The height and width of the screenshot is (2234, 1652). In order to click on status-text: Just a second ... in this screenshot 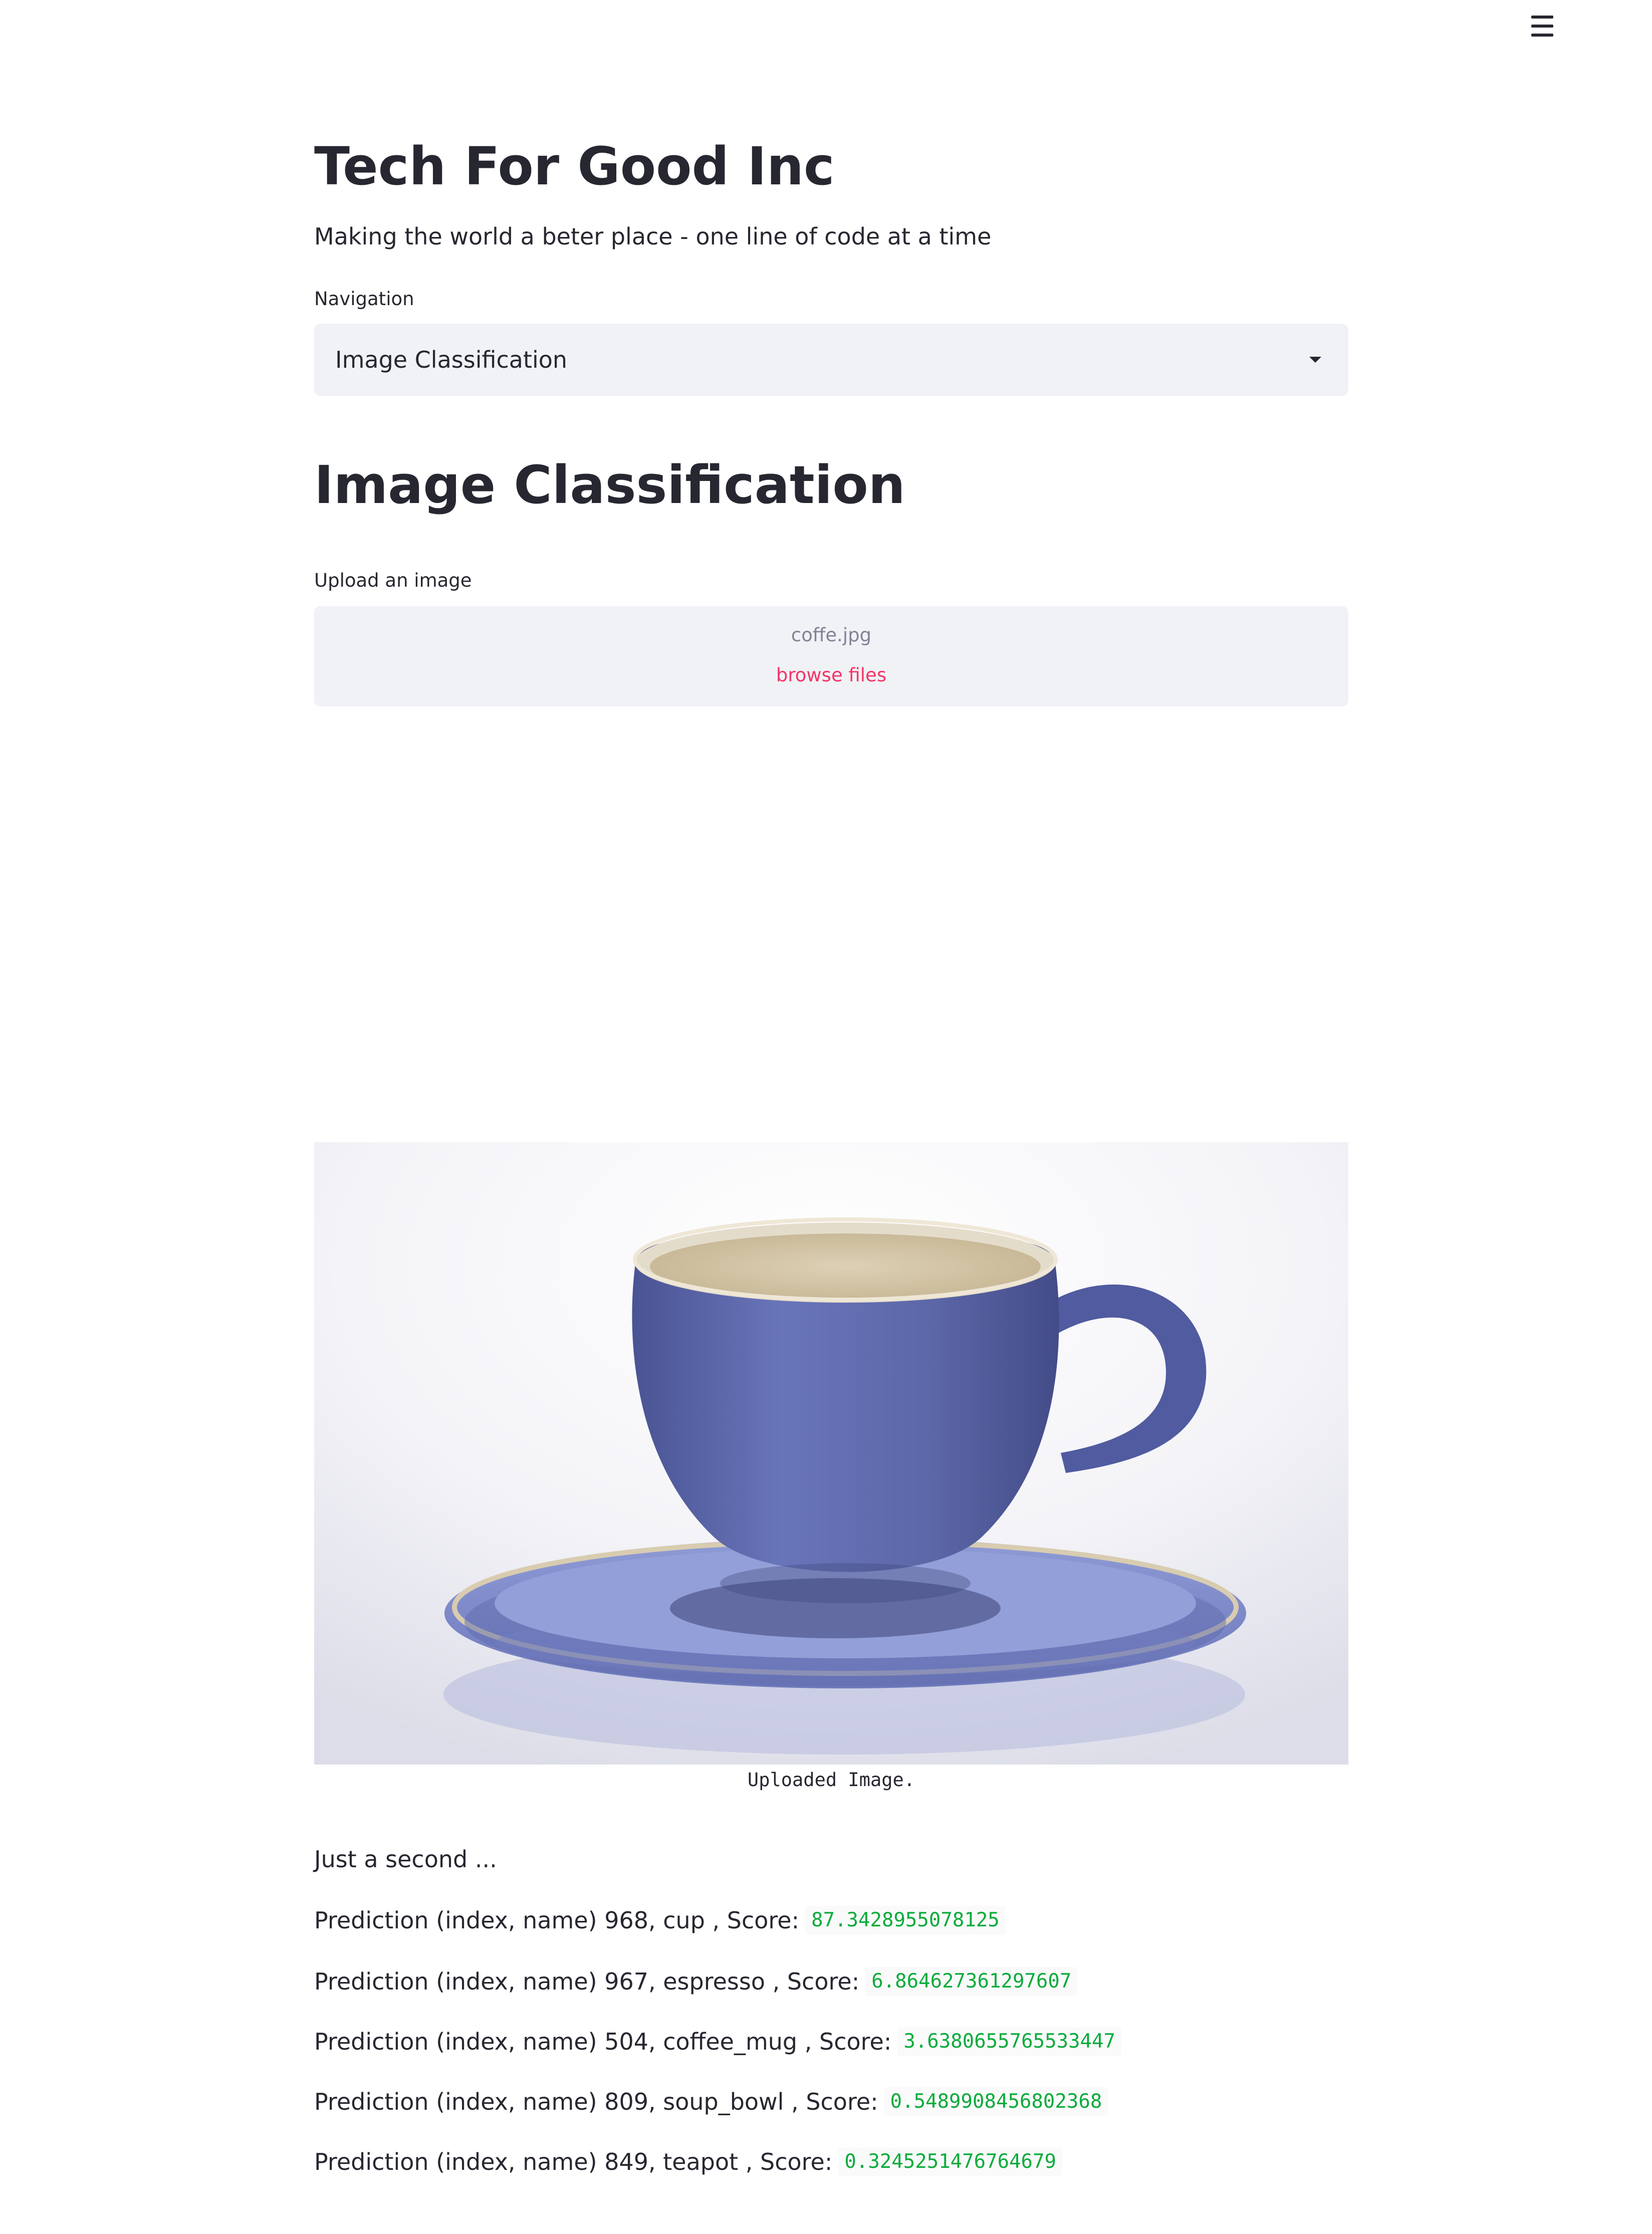, I will do `click(405, 1859)`.